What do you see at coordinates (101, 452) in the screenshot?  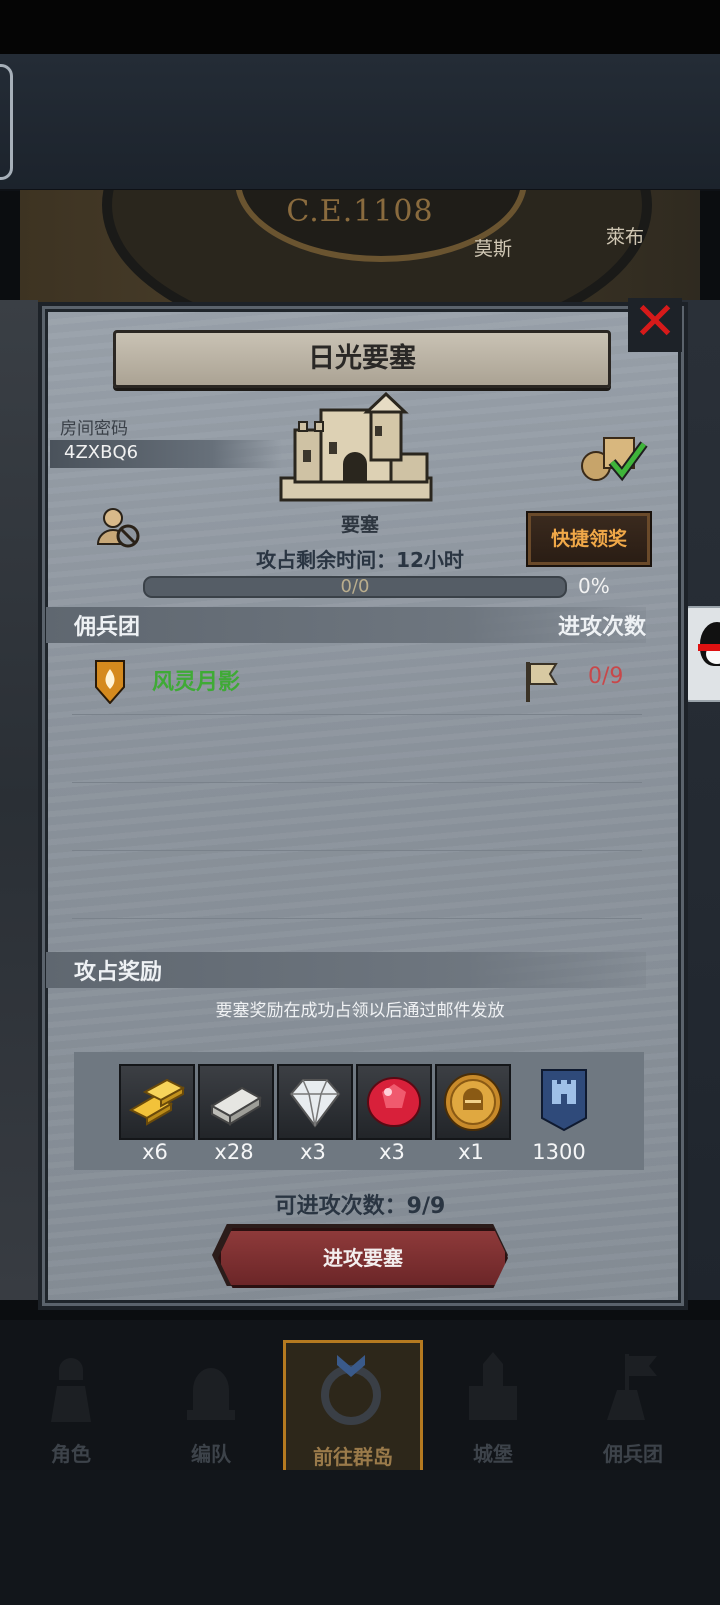 I see `room-code-value: 4ZXBQ6` at bounding box center [101, 452].